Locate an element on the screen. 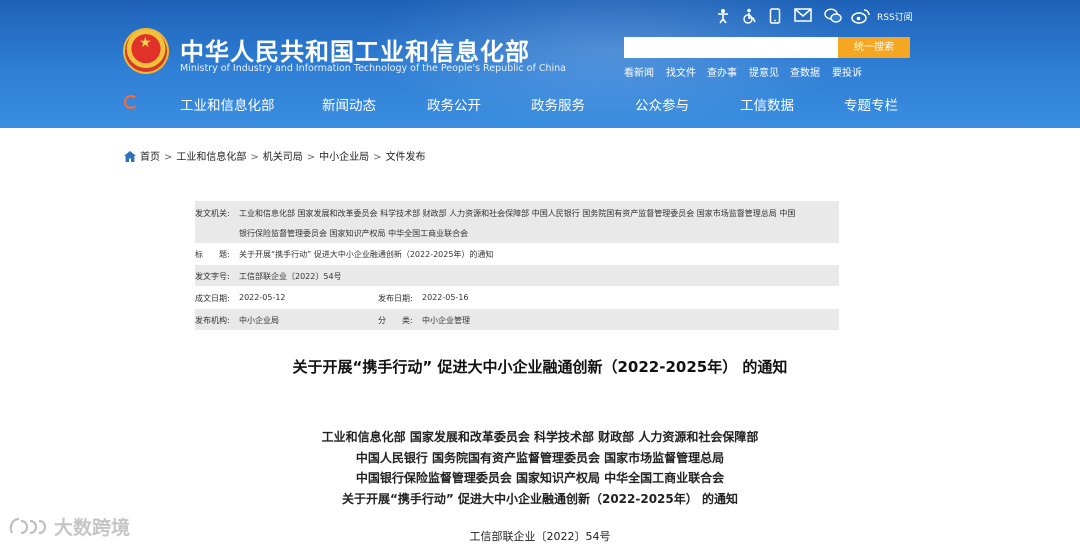 The height and width of the screenshot is (549, 1080). meta-row-docno: 发文字号: 工信部联企业〔2022〕54号 is located at coordinates (517, 275).